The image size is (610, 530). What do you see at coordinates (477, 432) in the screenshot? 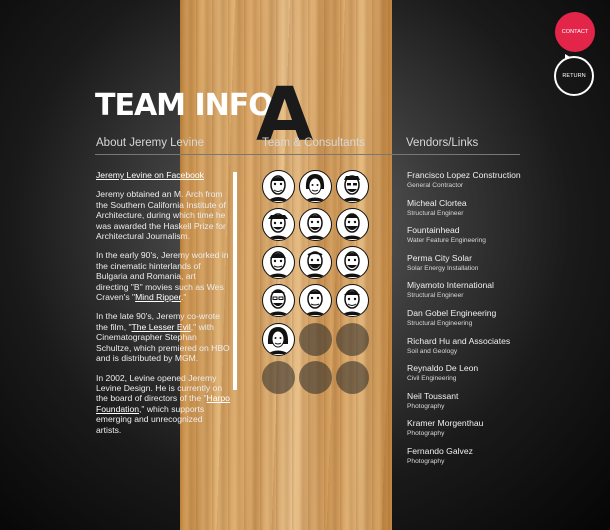
I see `vendor-item: Kramer Morgenthau Photography` at bounding box center [477, 432].